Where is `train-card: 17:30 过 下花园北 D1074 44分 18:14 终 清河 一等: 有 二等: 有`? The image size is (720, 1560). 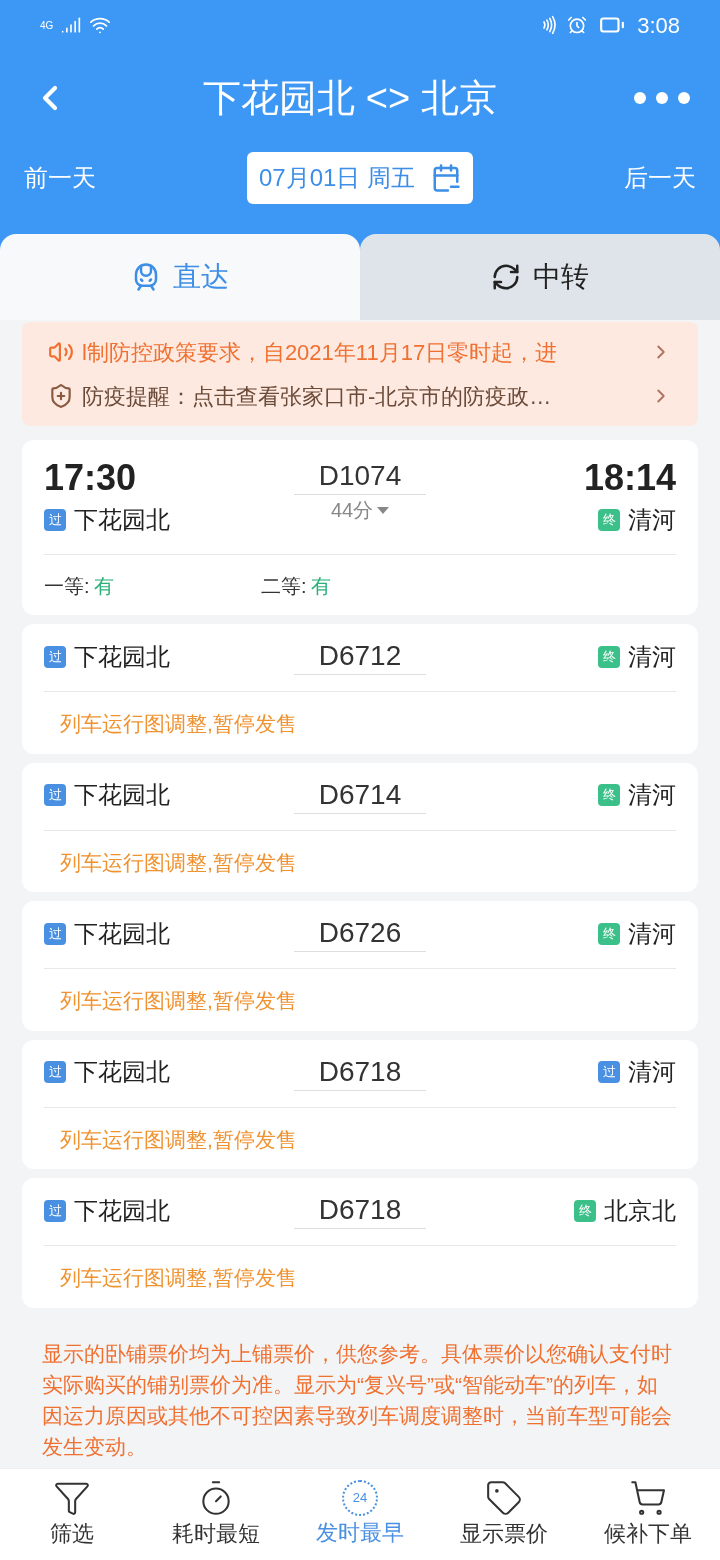 train-card: 17:30 过 下花园北 D1074 44分 18:14 终 清河 一等: 有 二等: 有 is located at coordinates (360, 527).